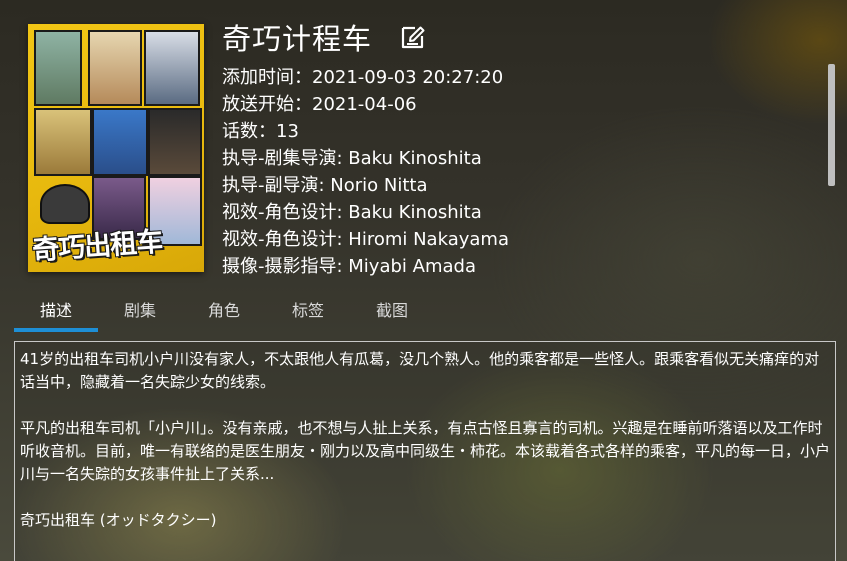 The height and width of the screenshot is (561, 847). Describe the element at coordinates (352, 158) in the screenshot. I see `detail-staff: 执导-剧集导演: Baku Kinoshita` at that location.